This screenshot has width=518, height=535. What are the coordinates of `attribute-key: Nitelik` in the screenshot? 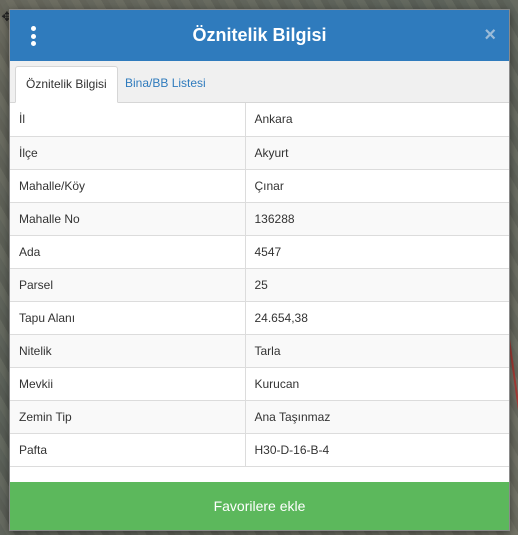 It's located at (128, 351).